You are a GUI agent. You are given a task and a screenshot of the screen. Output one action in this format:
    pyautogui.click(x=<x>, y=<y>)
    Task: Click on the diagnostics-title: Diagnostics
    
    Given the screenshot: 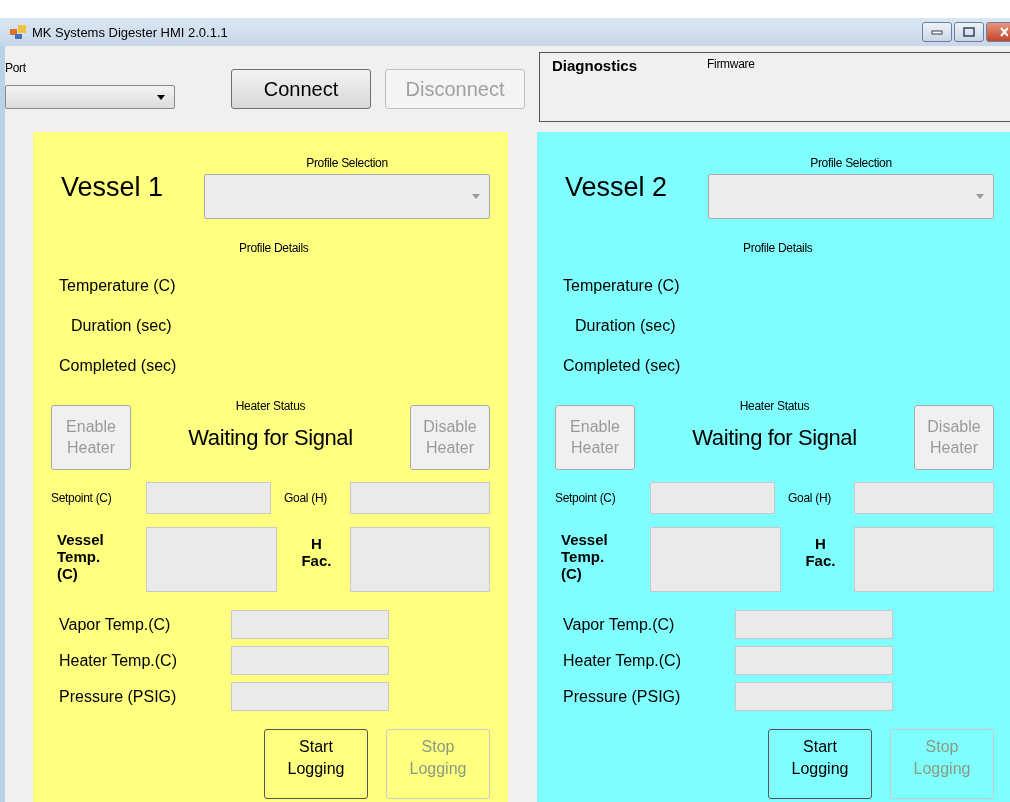 What is the action you would take?
    pyautogui.click(x=595, y=66)
    